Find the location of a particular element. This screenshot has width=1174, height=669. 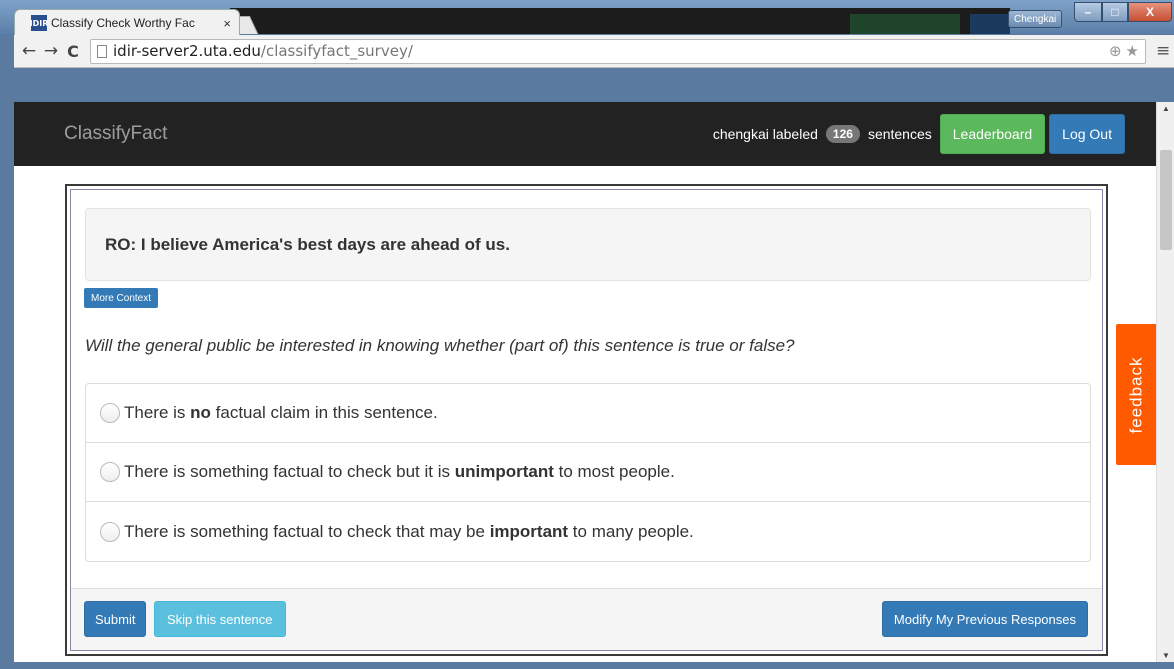

submit-button: Submit is located at coordinates (115, 619).